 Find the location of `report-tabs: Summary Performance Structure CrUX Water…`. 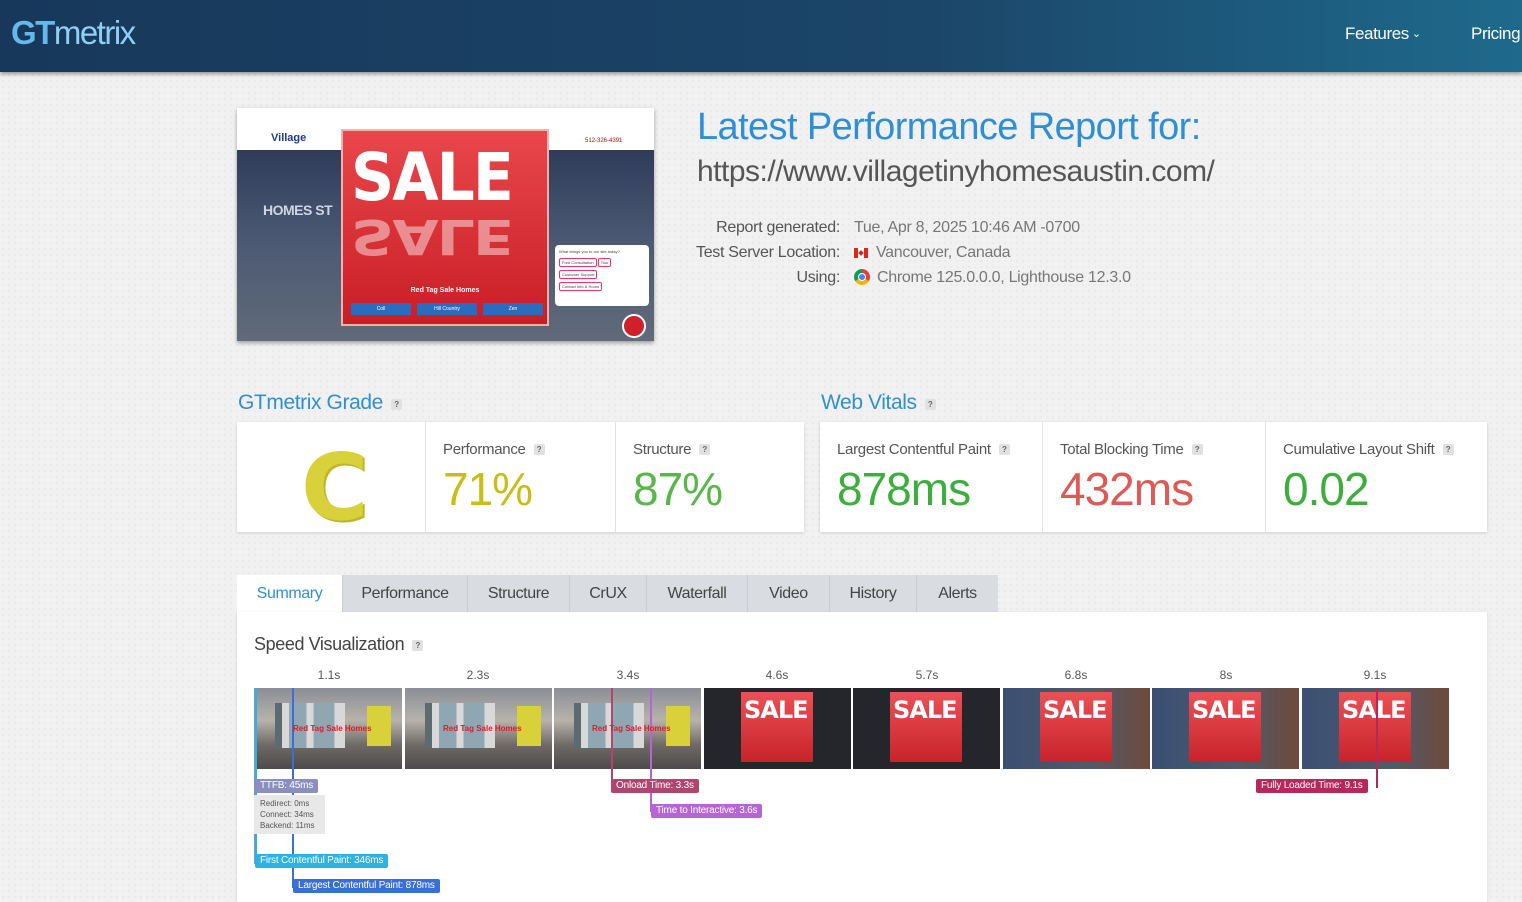

report-tabs: Summary Performance Structure CrUX Water… is located at coordinates (617, 593).